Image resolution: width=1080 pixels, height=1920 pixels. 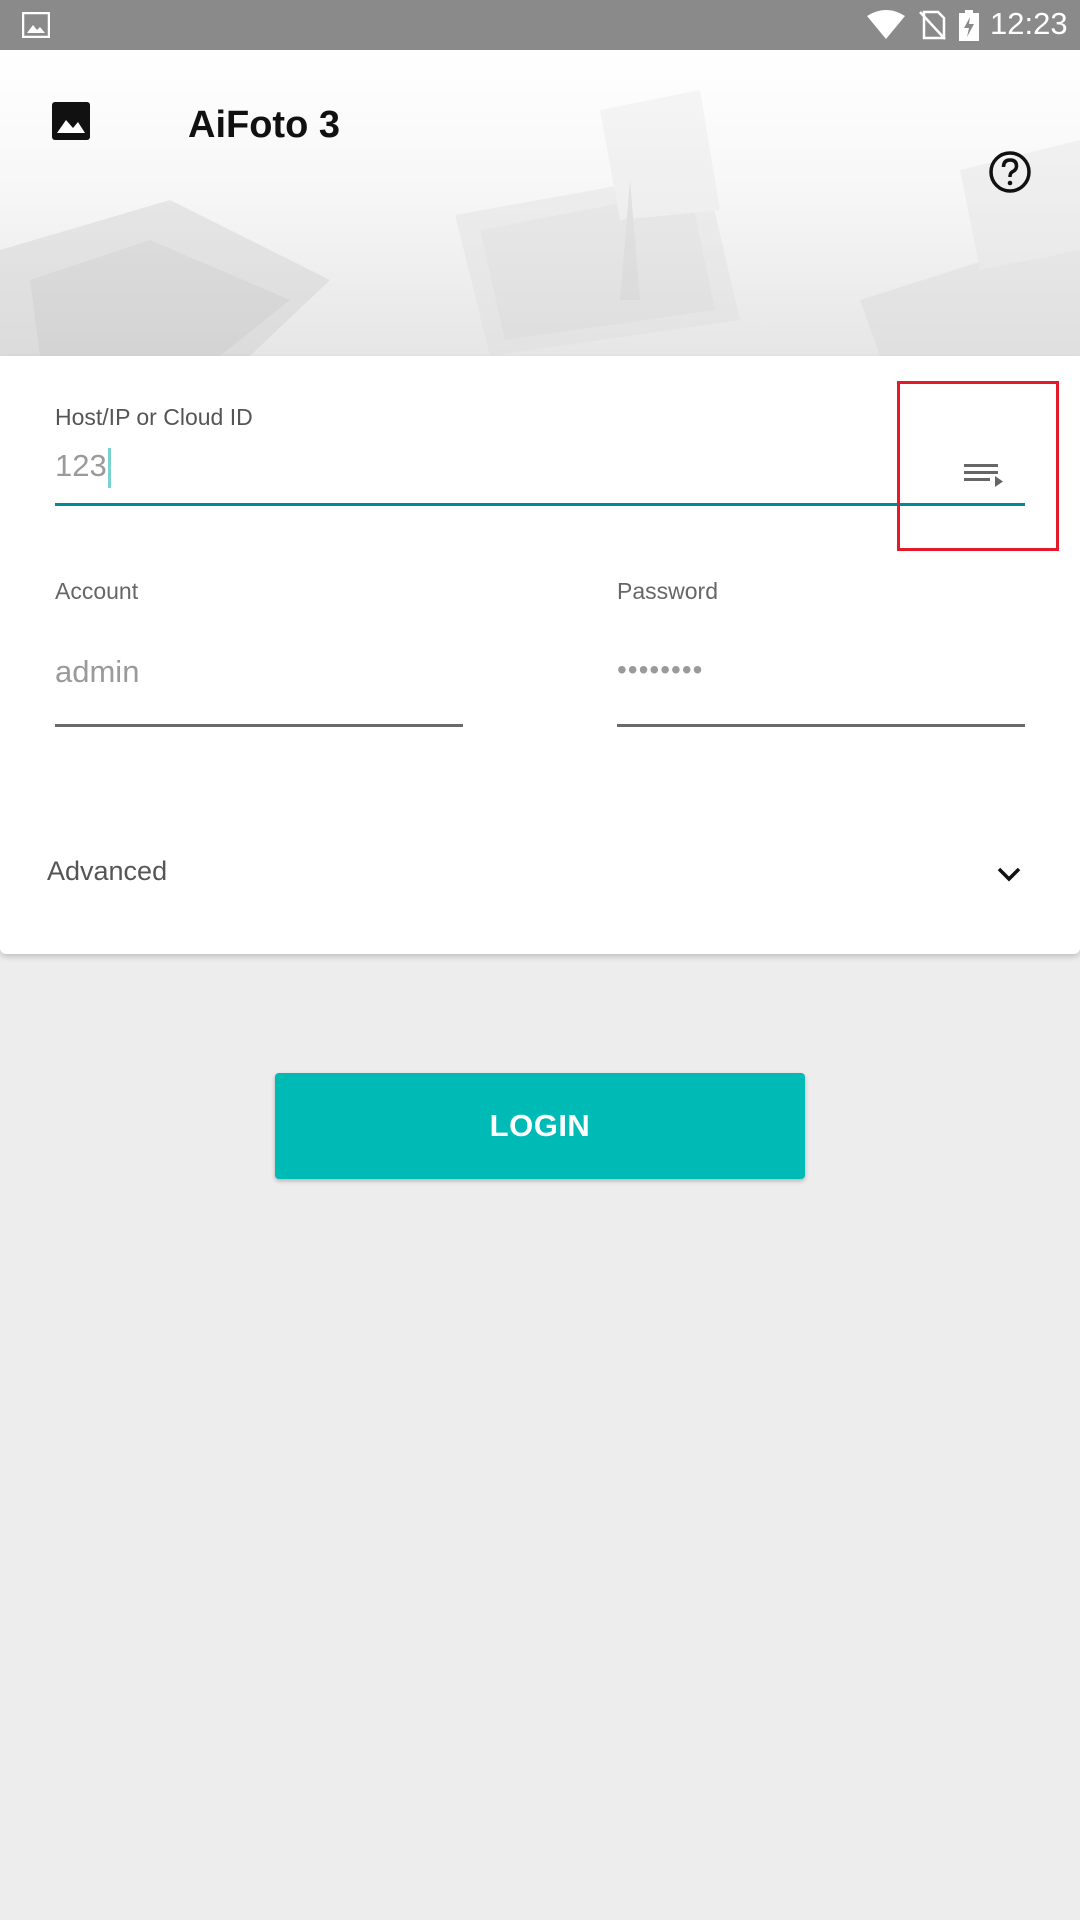 I want to click on host-field-label: Host/IP or Cloud ID, so click(x=154, y=417).